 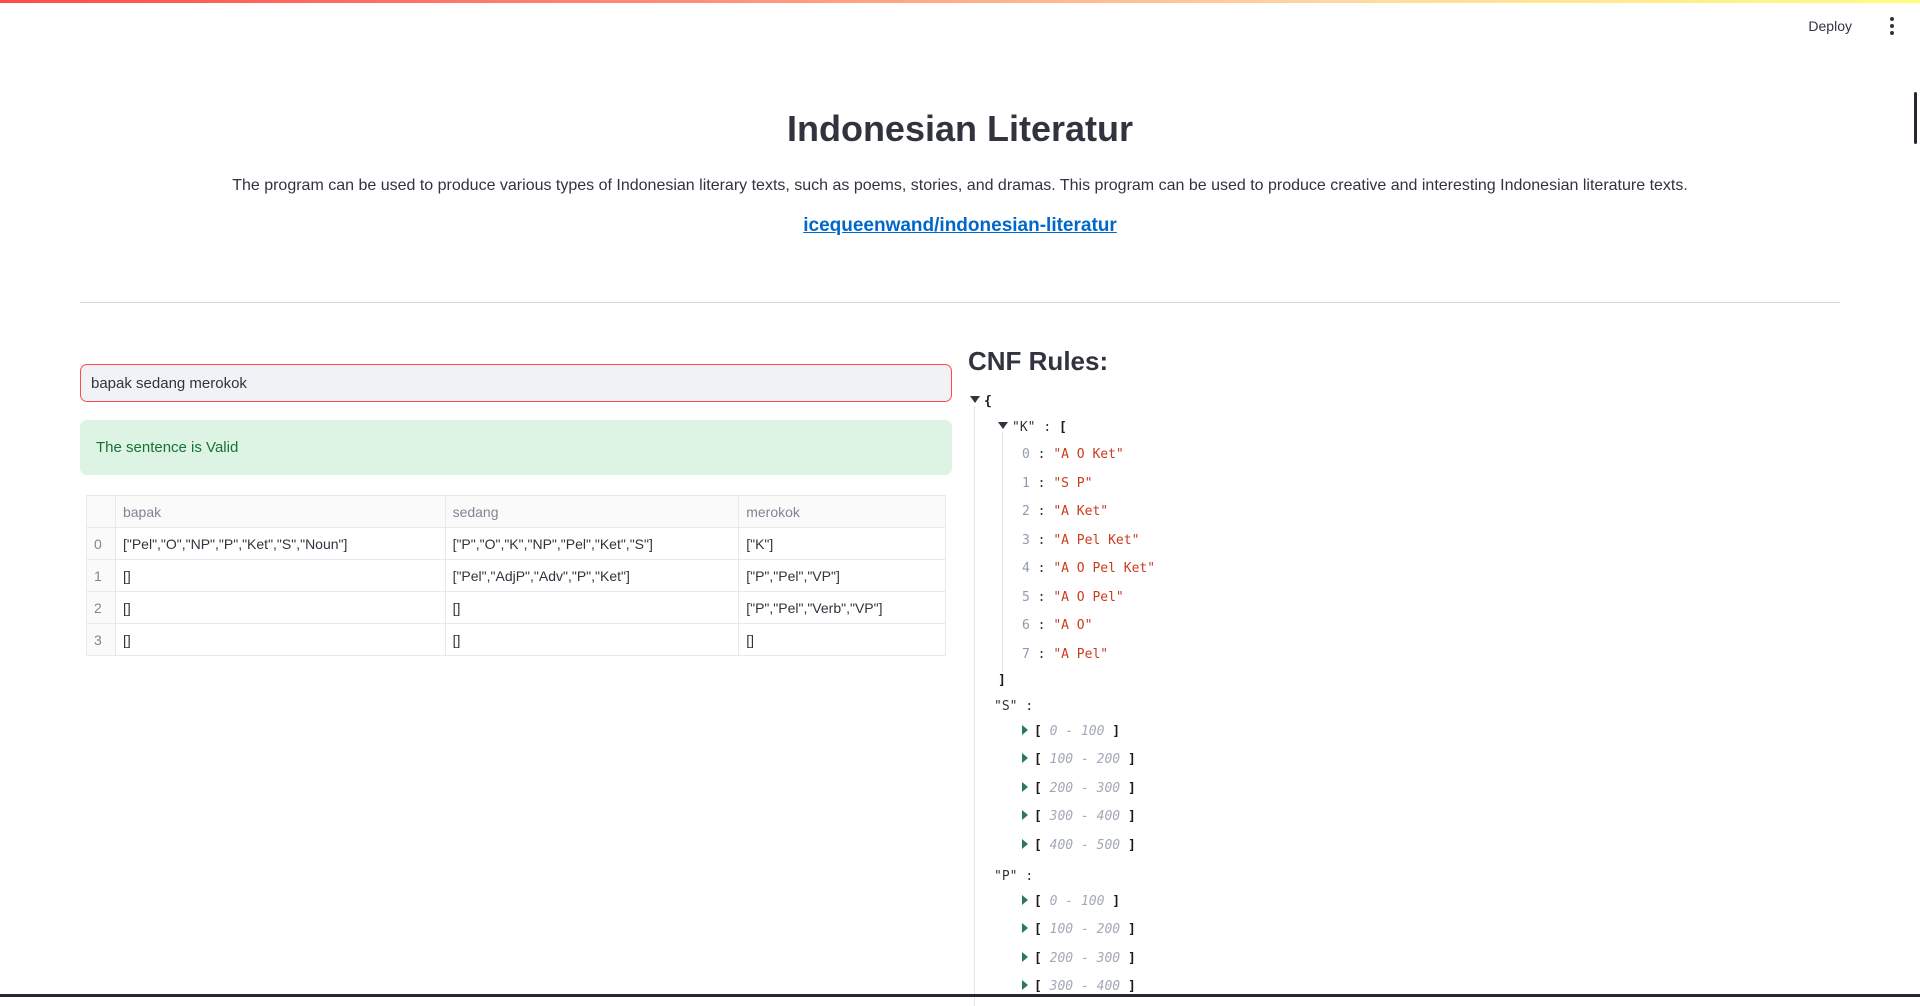 I want to click on table-header-row: bapak sedang merokok, so click(x=516, y=511).